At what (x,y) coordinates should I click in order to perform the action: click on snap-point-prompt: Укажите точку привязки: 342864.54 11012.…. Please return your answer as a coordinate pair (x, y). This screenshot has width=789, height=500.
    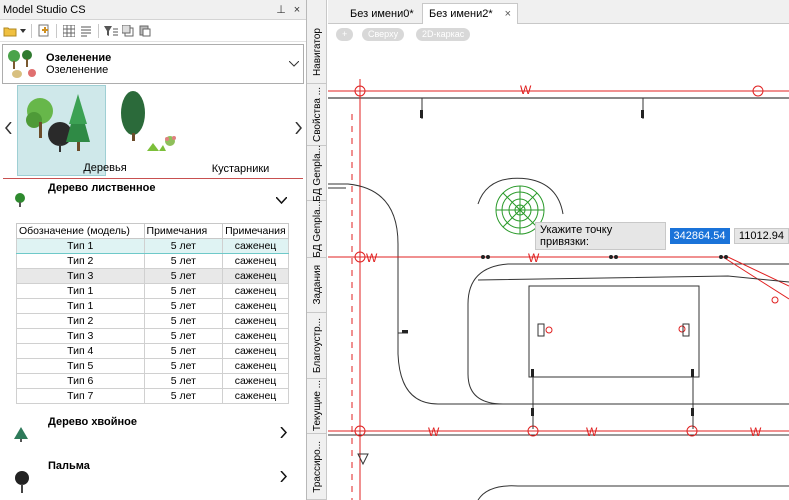
    Looking at the image, I should click on (662, 236).